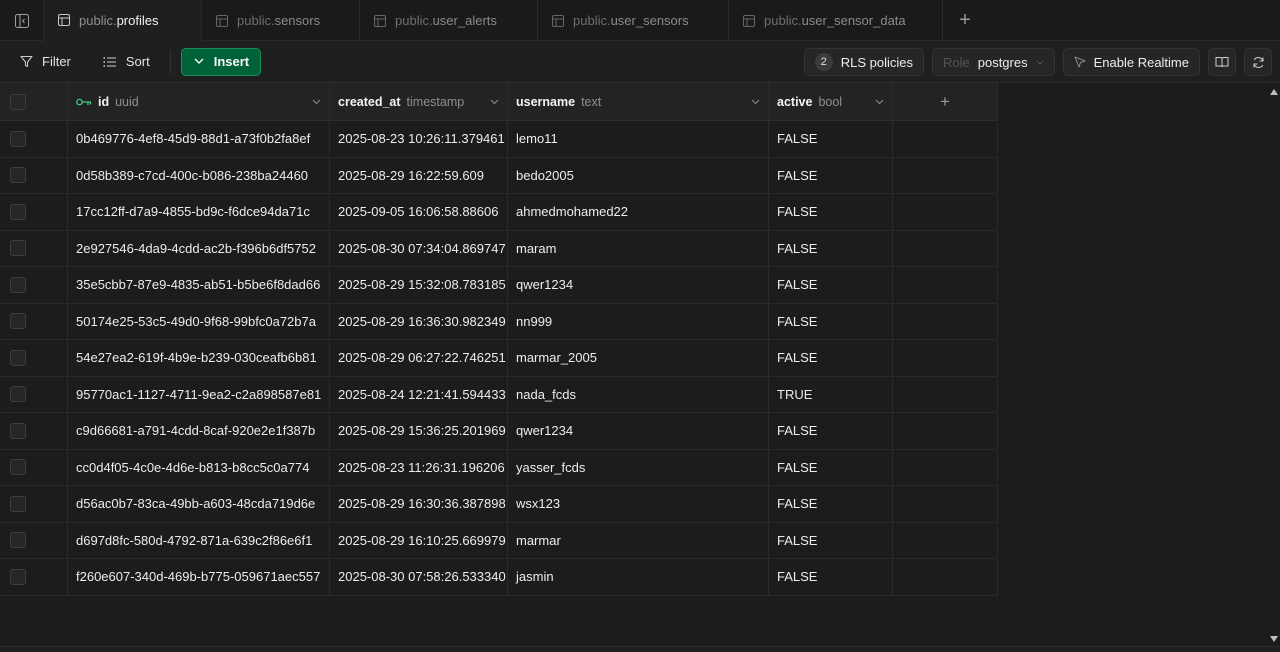 The width and height of the screenshot is (1280, 652). What do you see at coordinates (199, 248) in the screenshot?
I see `cell-id: 2e927546-4da9-4cdd-ac2b-f396b6df5752` at bounding box center [199, 248].